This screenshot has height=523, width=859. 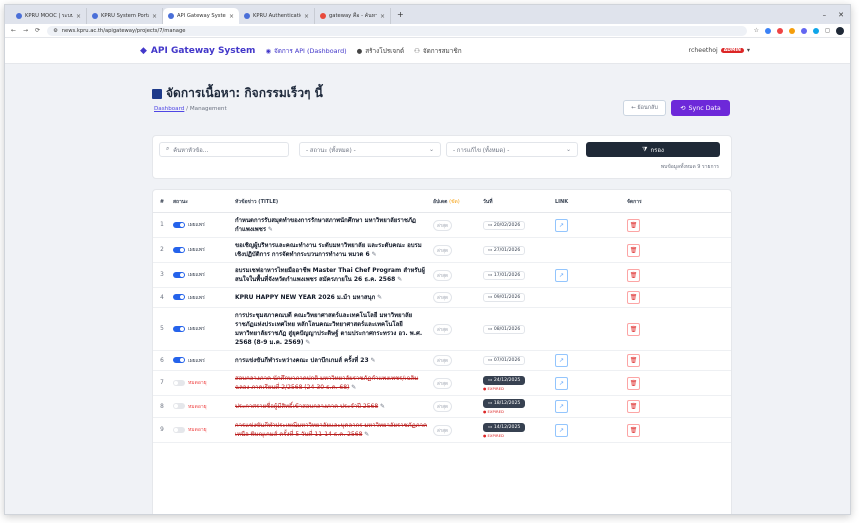 What do you see at coordinates (162, 275) in the screenshot?
I see `row-number: 3` at bounding box center [162, 275].